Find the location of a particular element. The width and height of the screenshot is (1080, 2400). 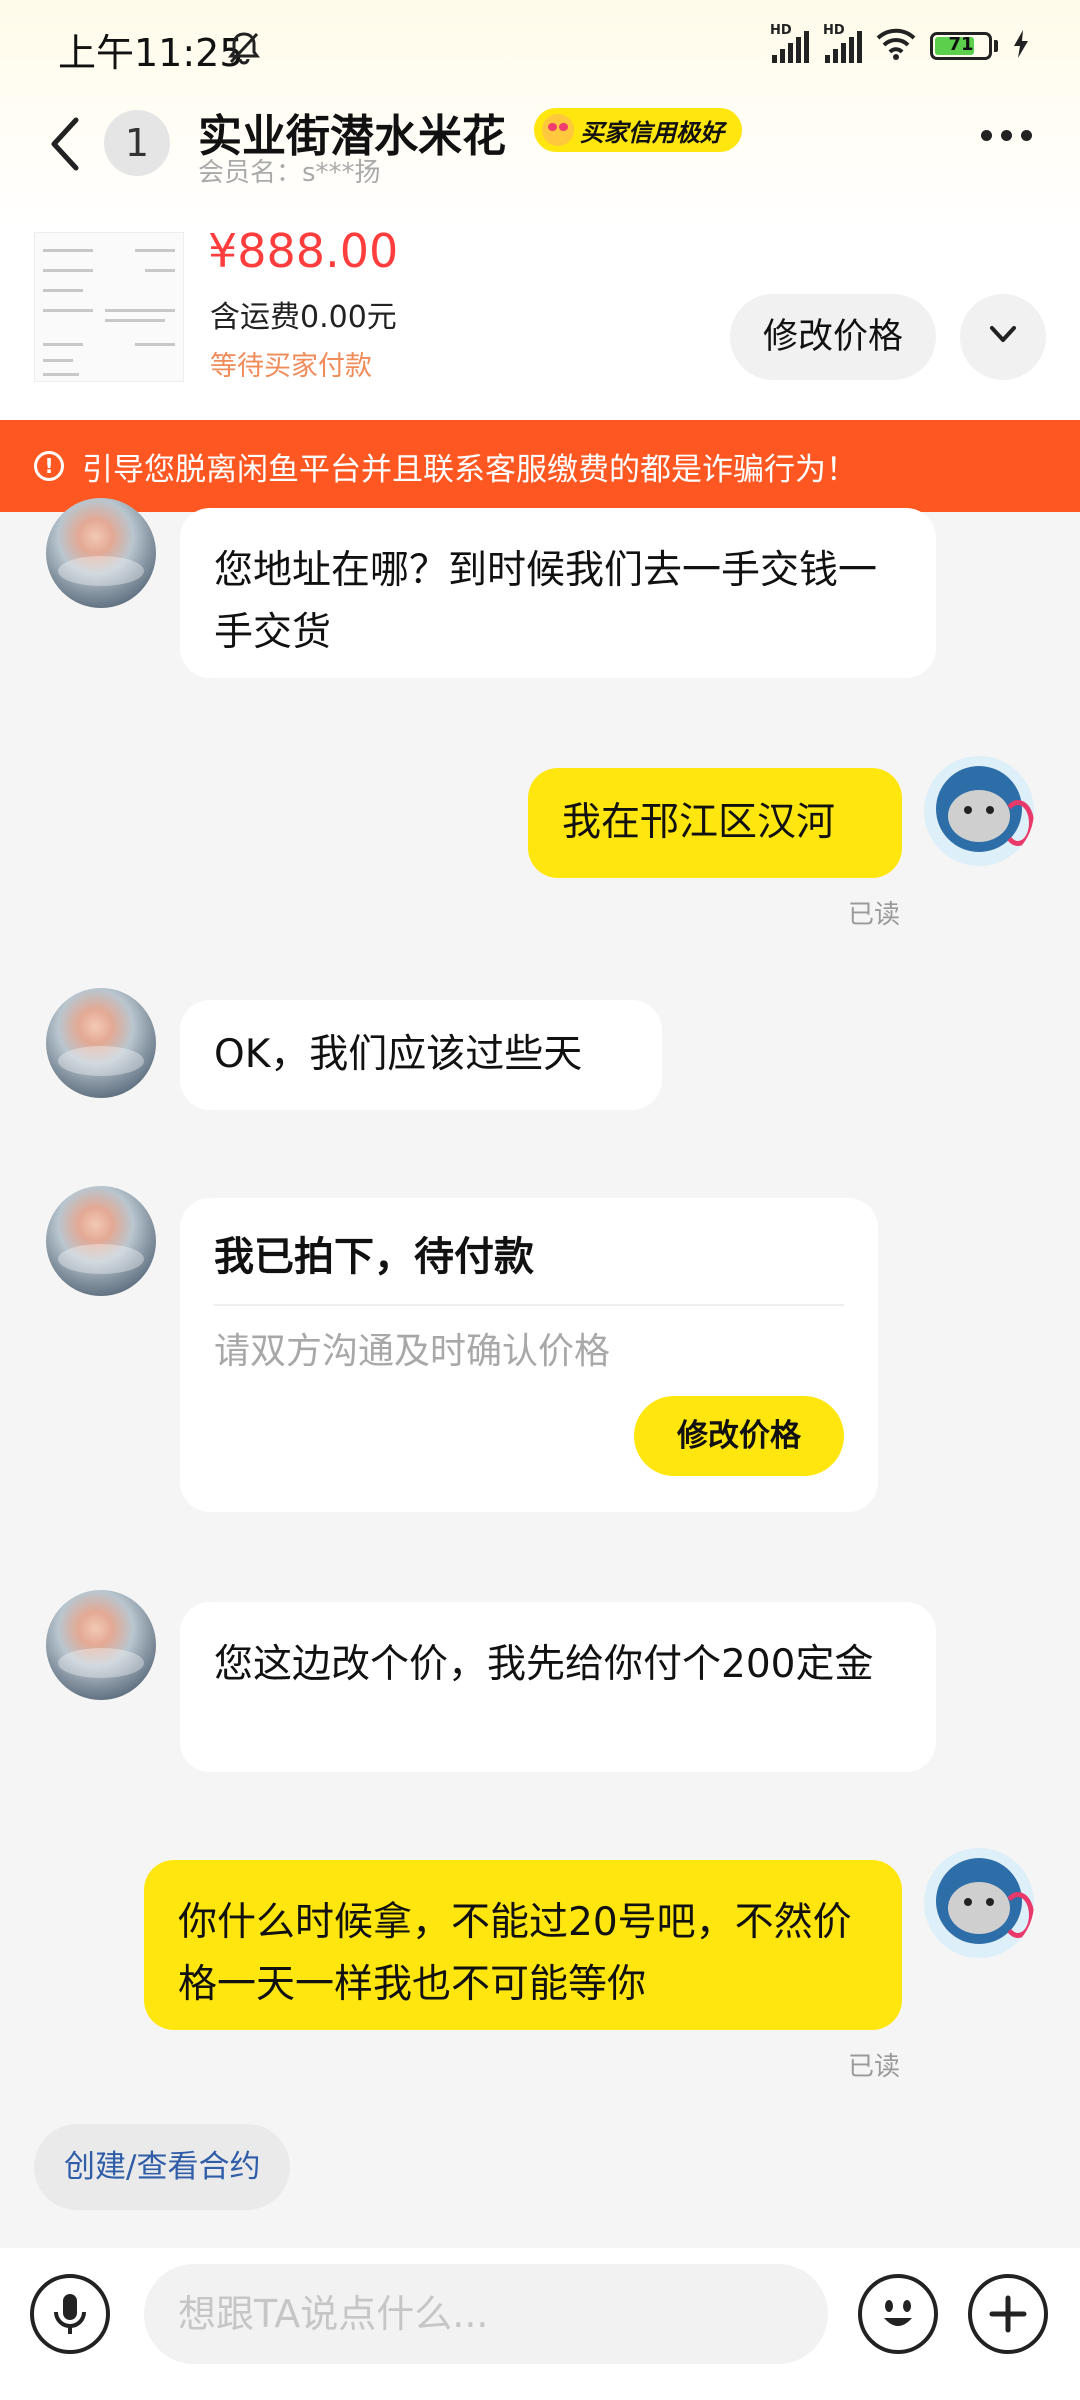

wifi-icon is located at coordinates (896, 46).